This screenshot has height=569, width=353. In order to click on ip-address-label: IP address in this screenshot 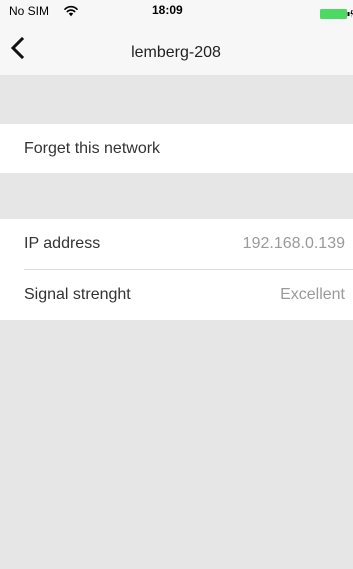, I will do `click(62, 243)`.